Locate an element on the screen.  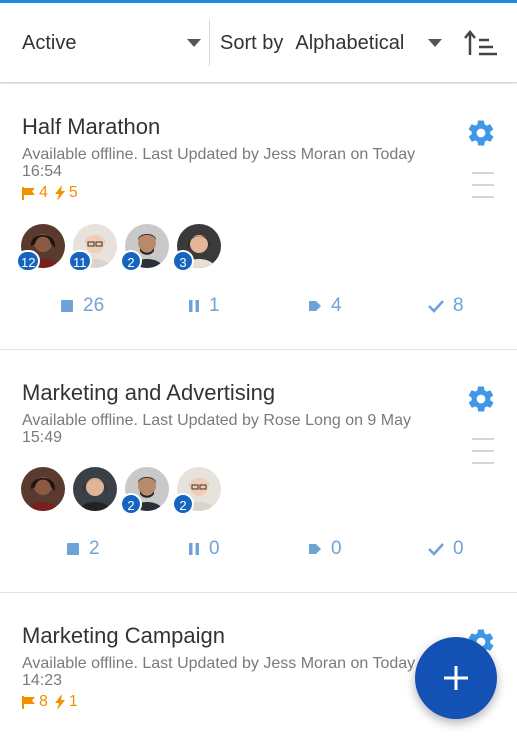
cards-count: 26 is located at coordinates (94, 305).